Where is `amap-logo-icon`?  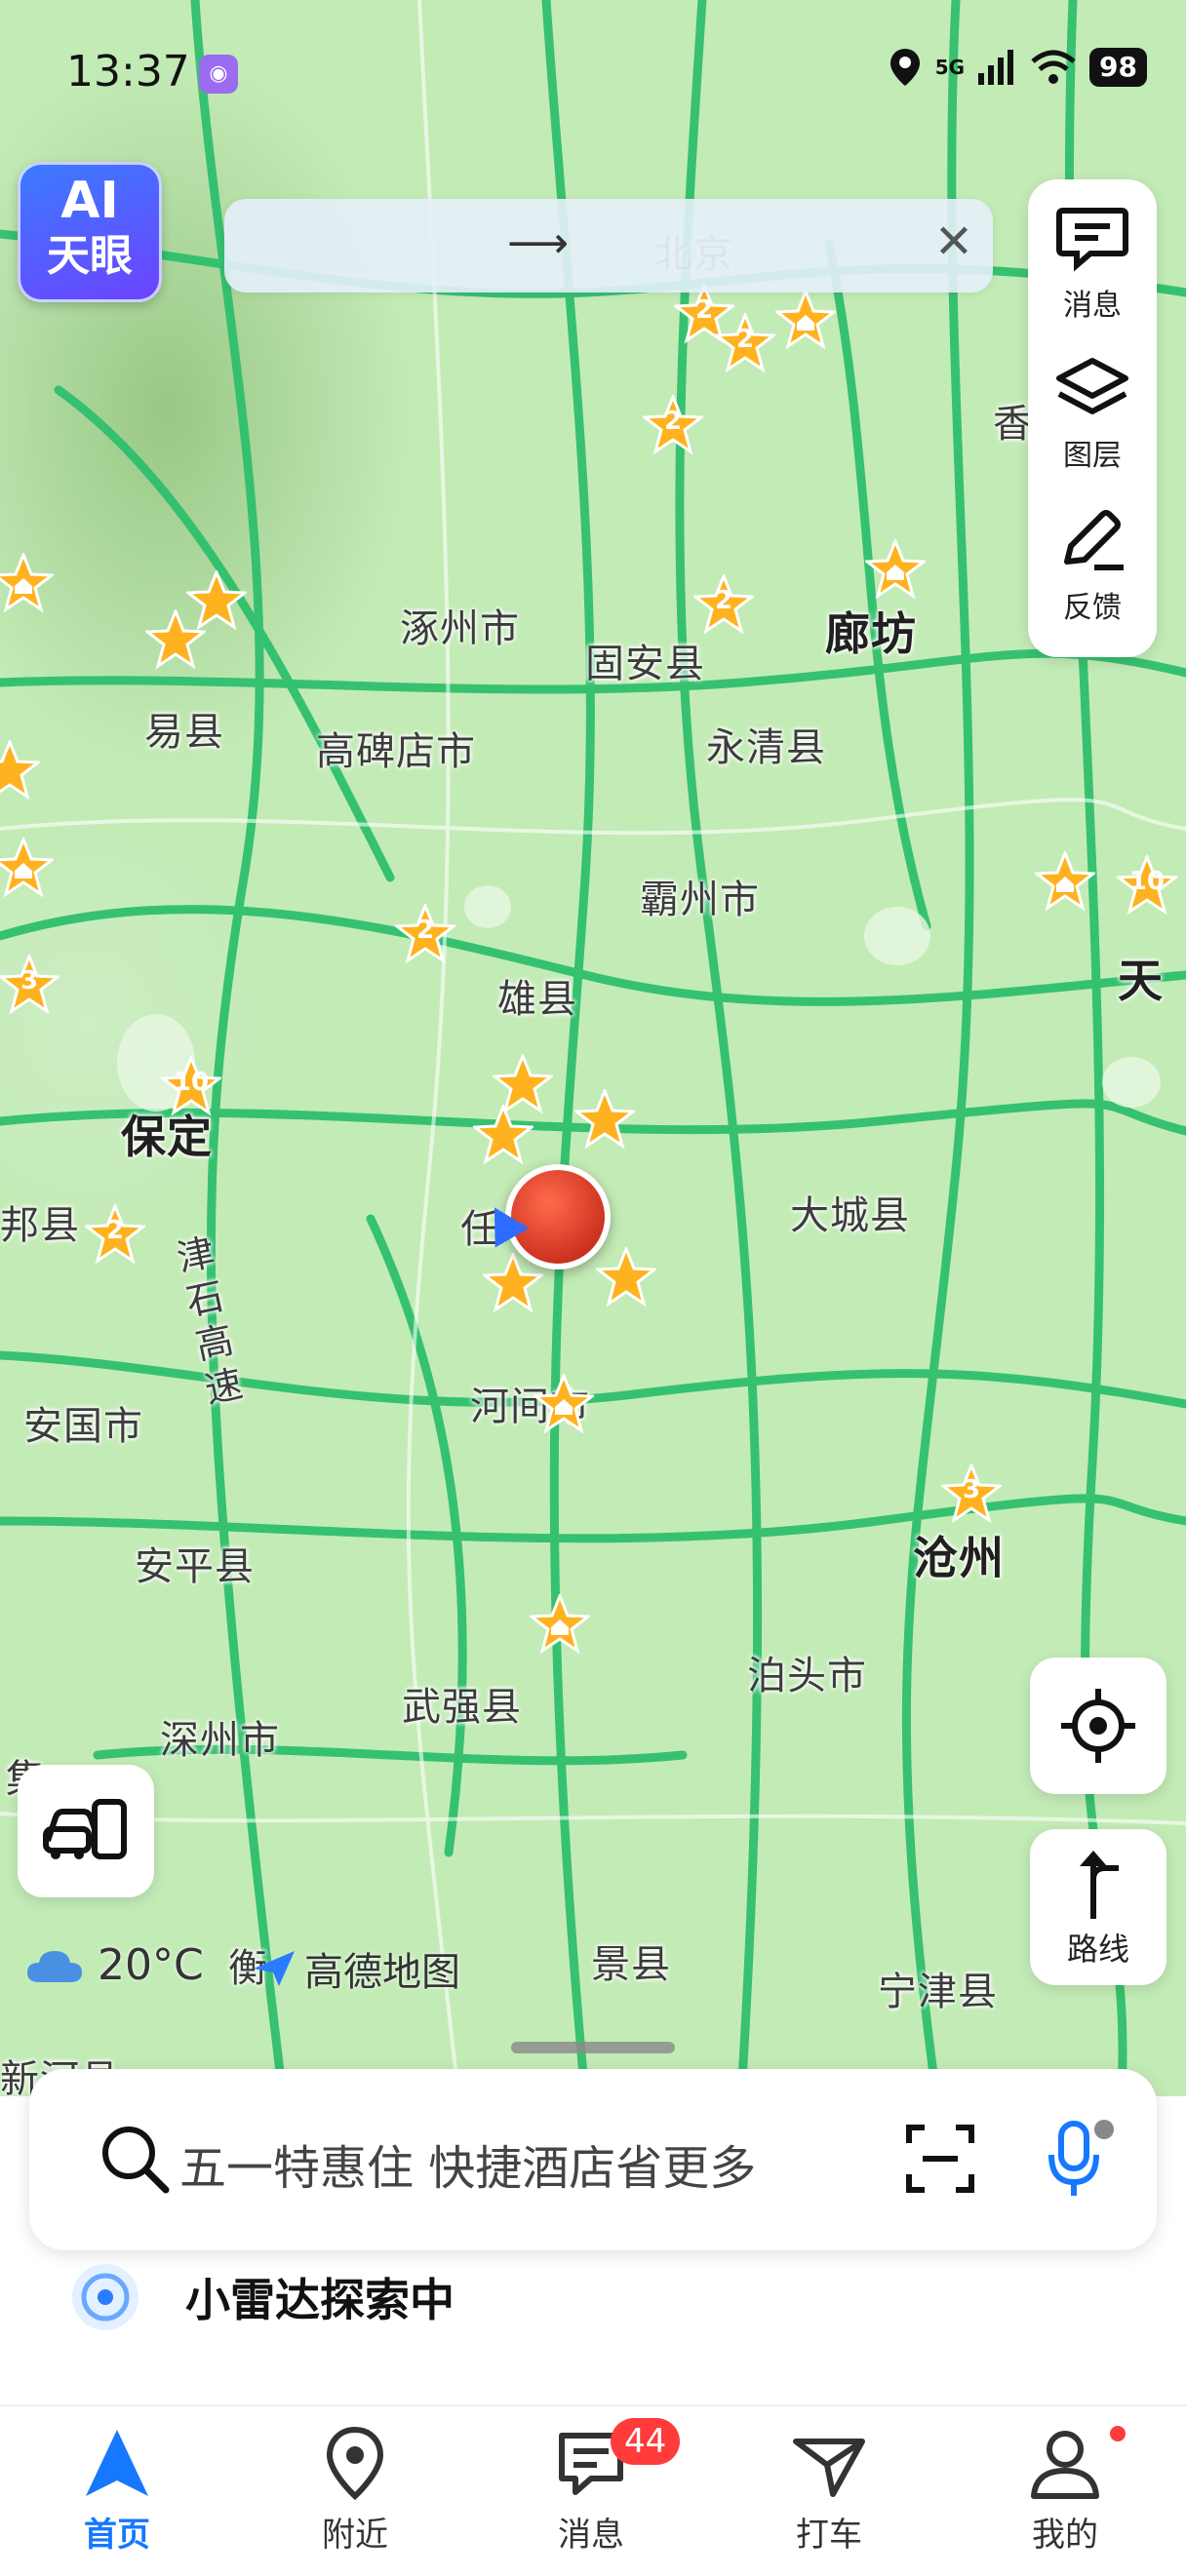 amap-logo-icon is located at coordinates (274, 1968).